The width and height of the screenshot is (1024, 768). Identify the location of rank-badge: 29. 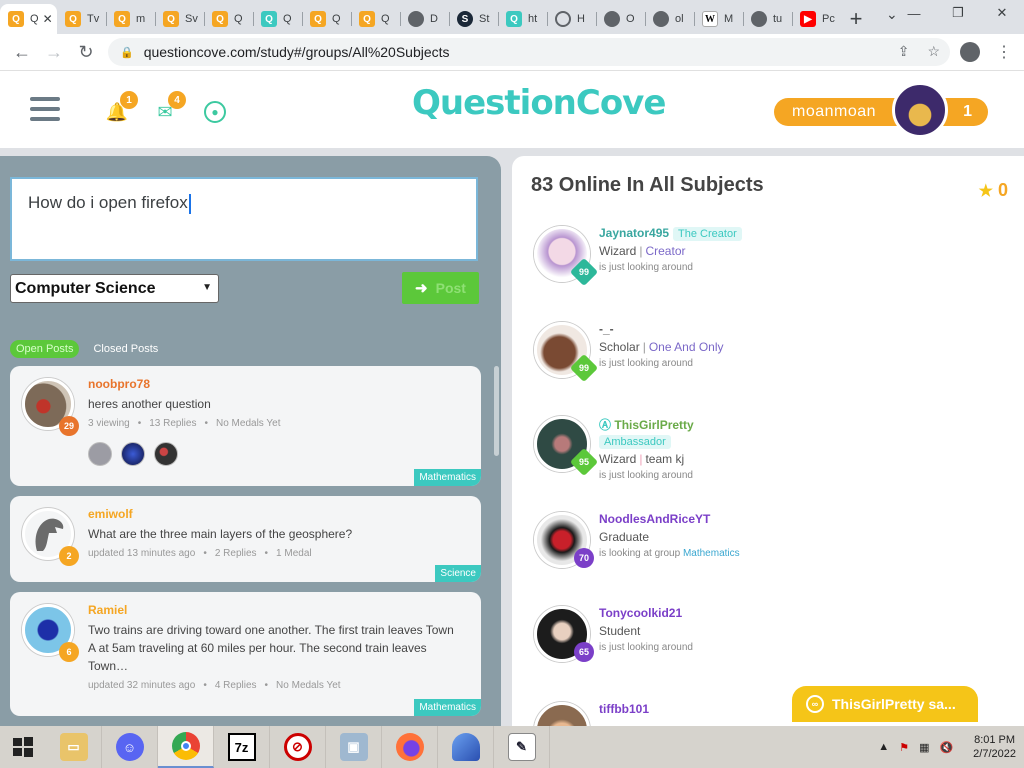
(69, 426).